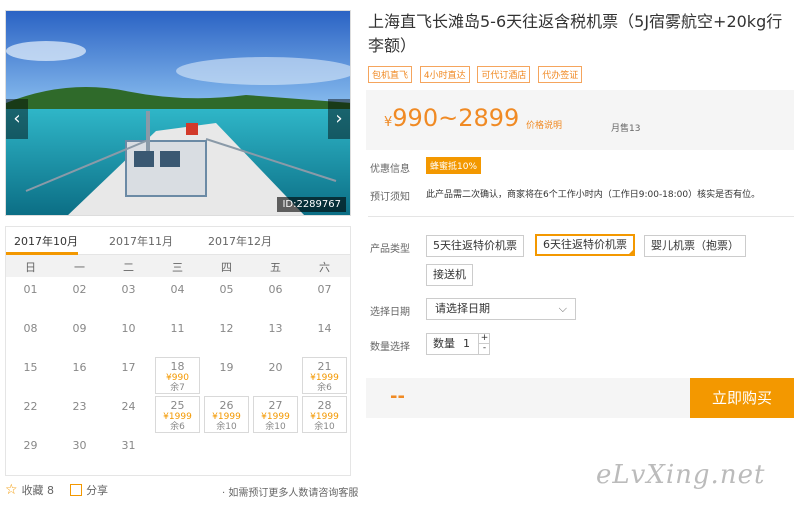  Describe the element at coordinates (46, 241) in the screenshot. I see `tab-2017-10: 2017年10月` at that location.